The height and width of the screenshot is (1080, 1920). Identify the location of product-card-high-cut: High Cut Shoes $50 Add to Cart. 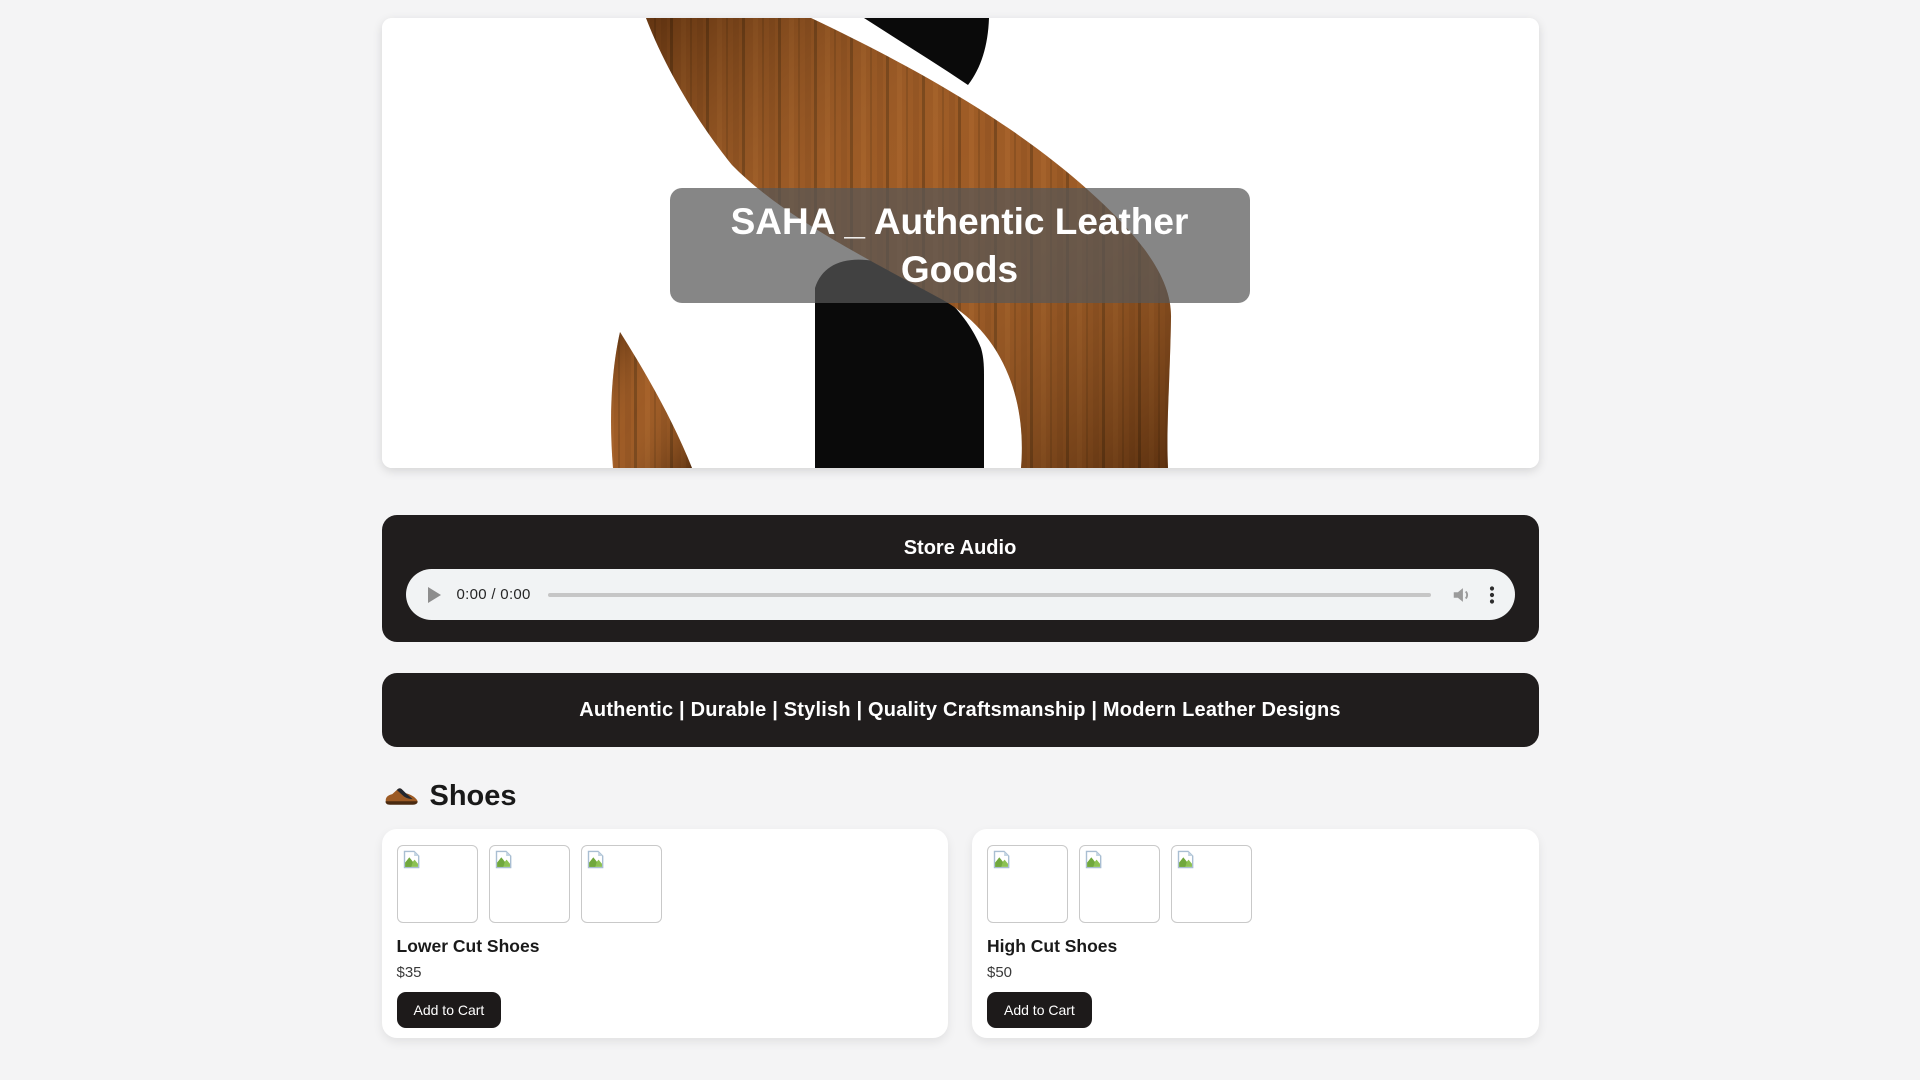
(1255, 933).